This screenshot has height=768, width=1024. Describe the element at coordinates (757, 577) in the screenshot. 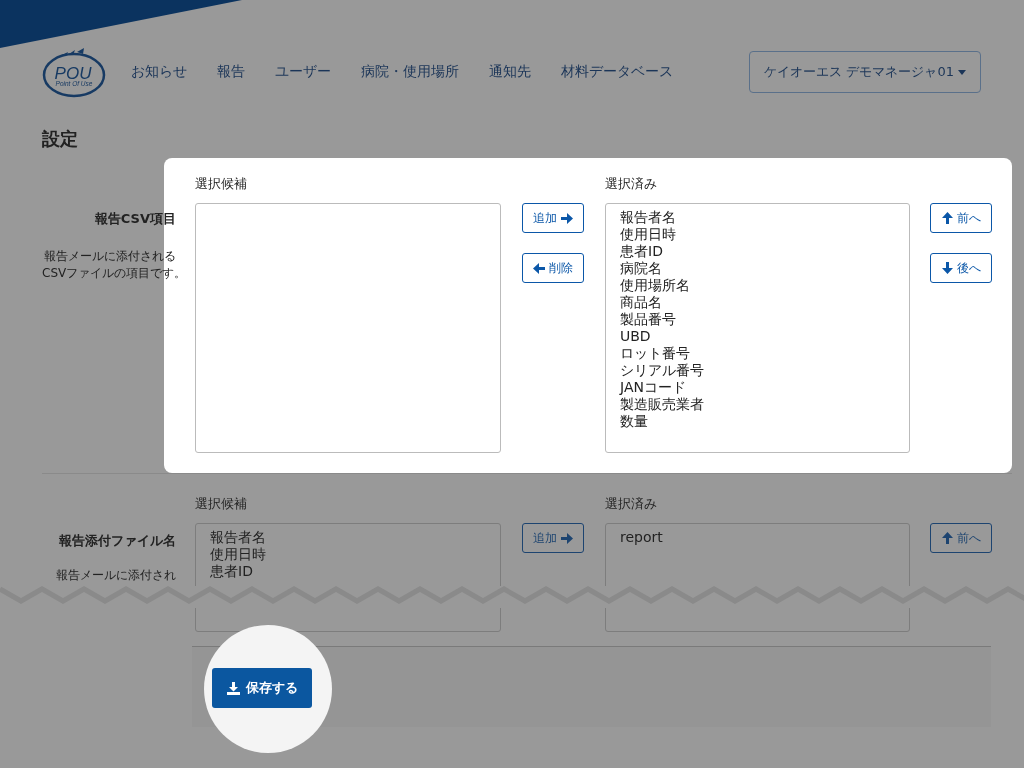

I see `list-box: report` at that location.